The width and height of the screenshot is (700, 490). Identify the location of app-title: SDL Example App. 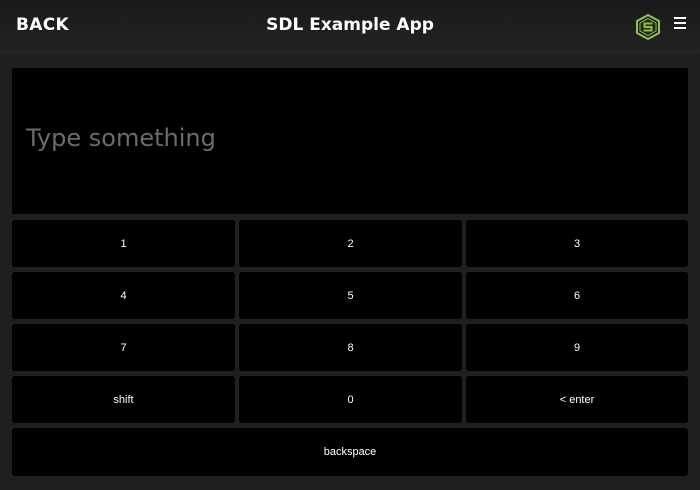
(350, 25).